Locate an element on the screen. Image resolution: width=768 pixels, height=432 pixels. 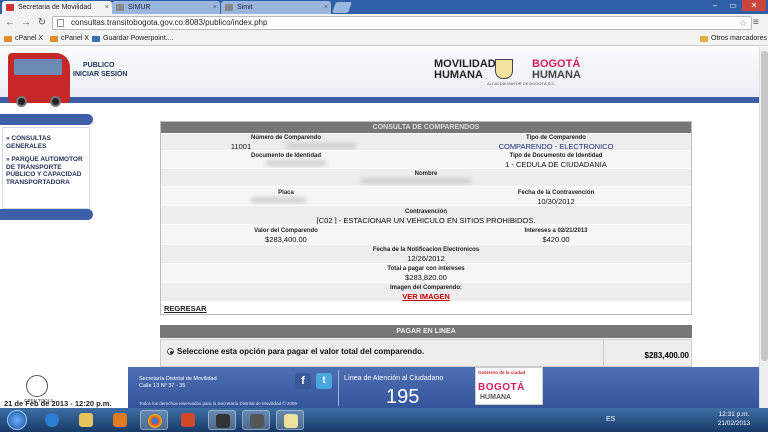
system-clock: 12:31 p.m. 21/02/2013 is located at coordinates (734, 419).